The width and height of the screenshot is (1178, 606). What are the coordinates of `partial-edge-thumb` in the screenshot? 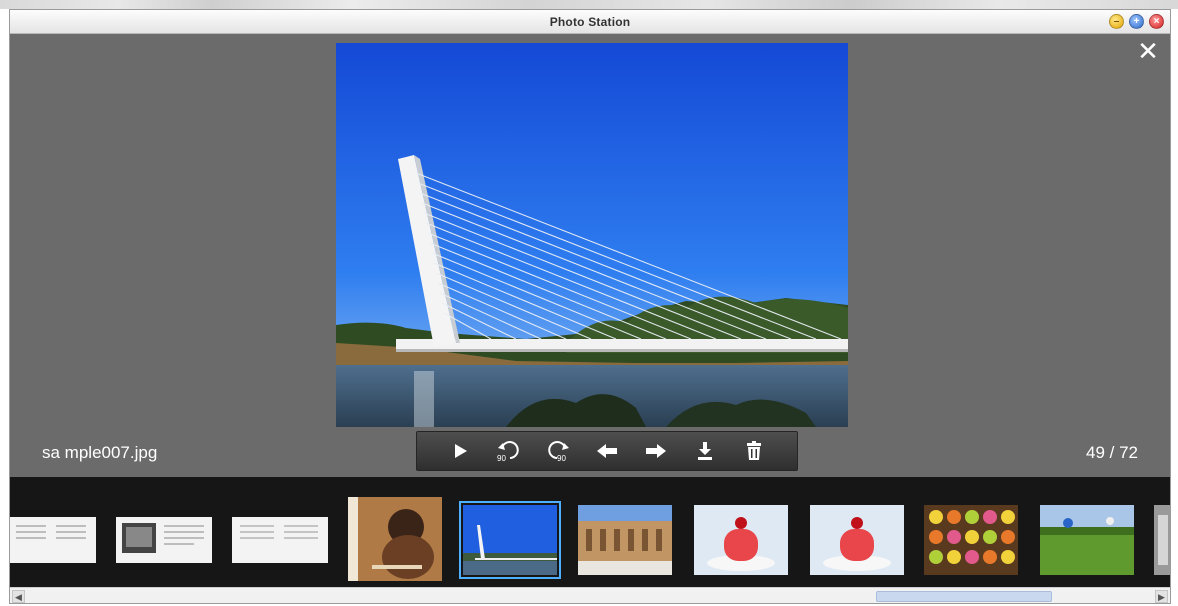 It's located at (1162, 540).